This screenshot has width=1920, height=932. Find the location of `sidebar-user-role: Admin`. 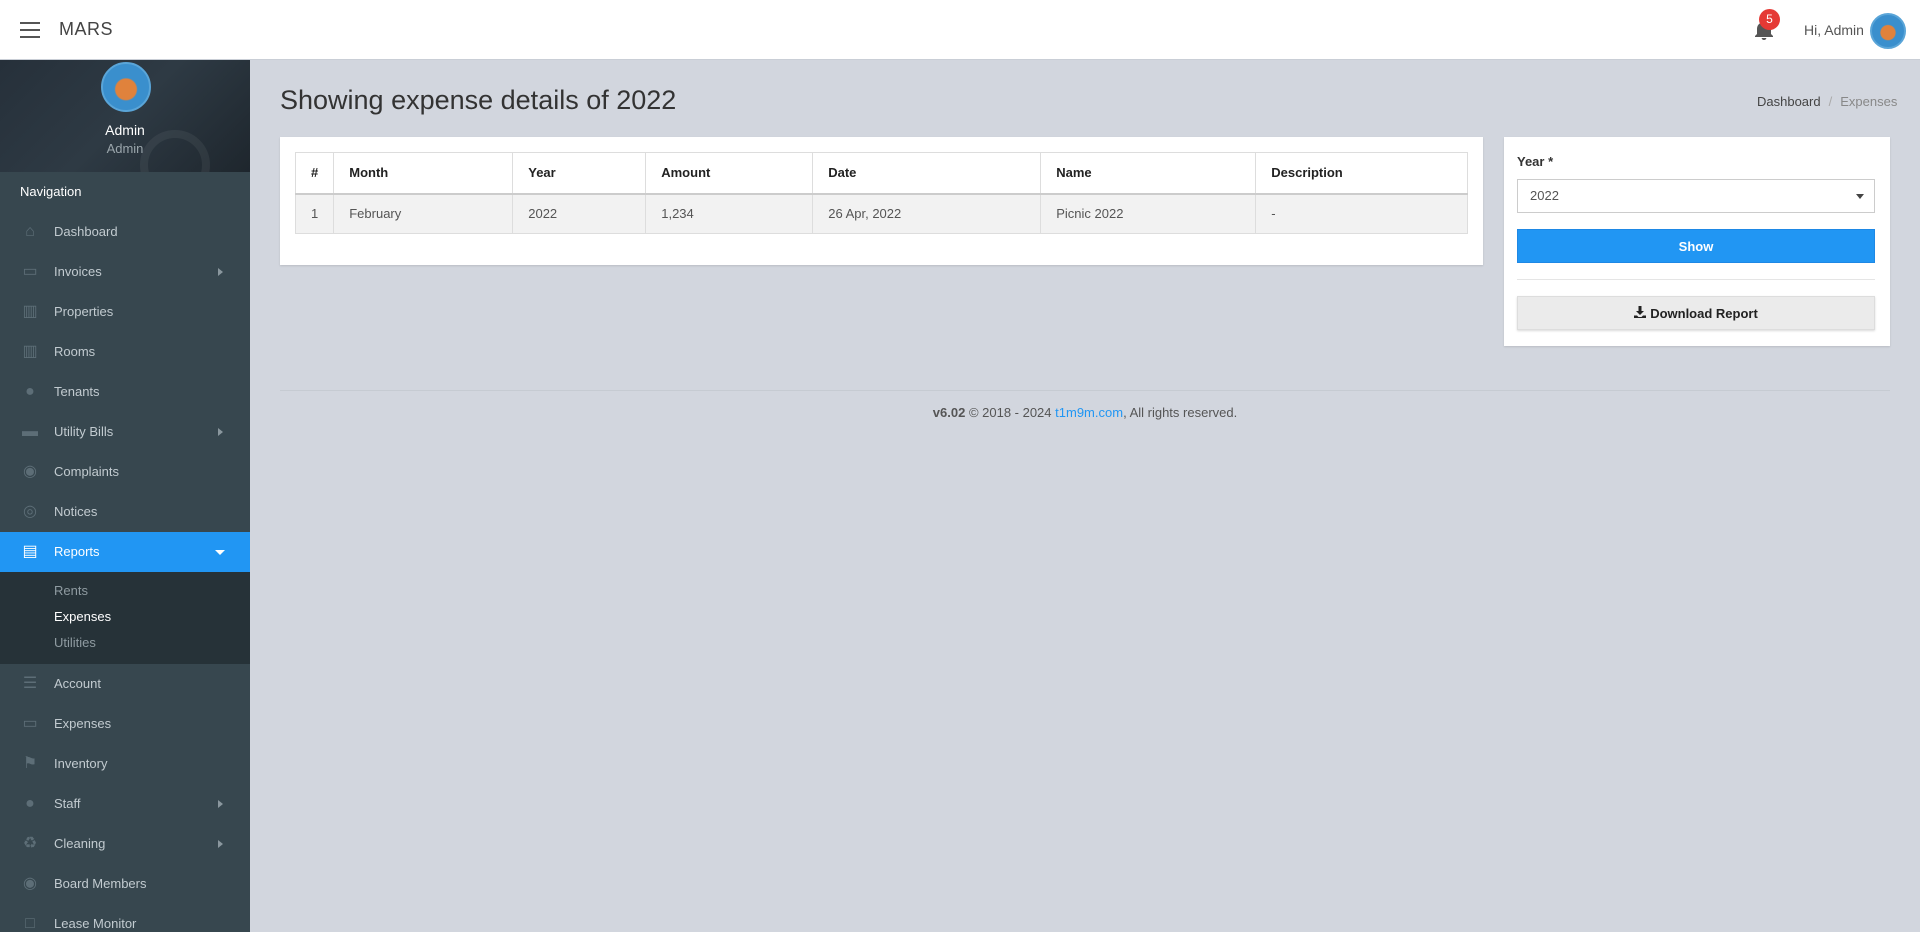

sidebar-user-role: Admin is located at coordinates (125, 148).